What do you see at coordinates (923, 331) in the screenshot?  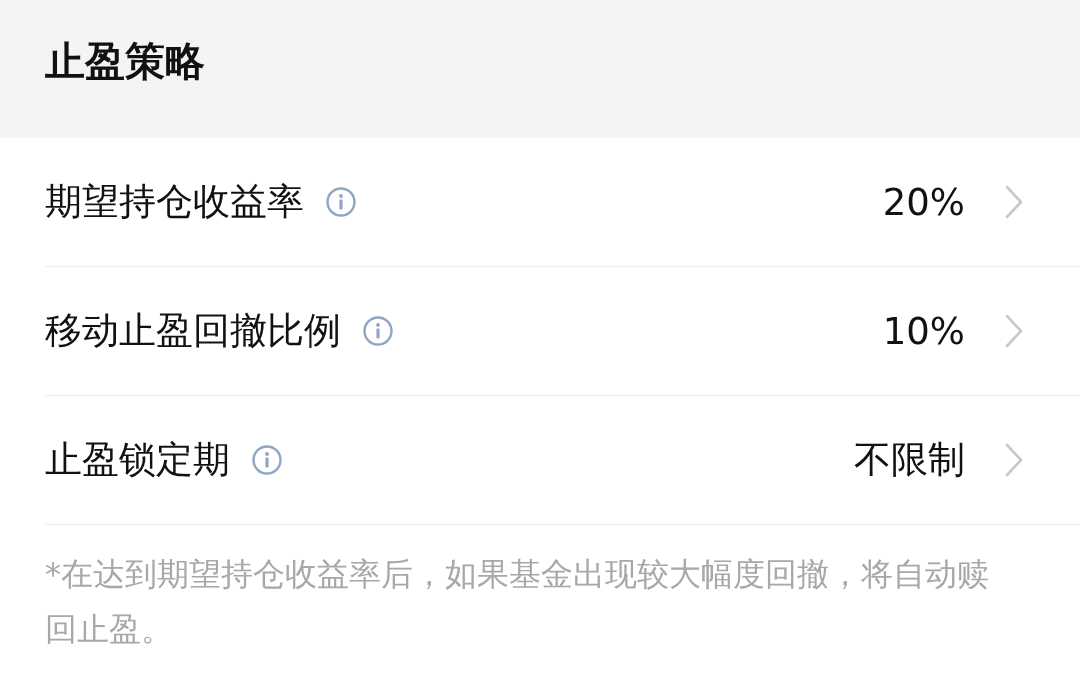 I see `setting-value: 10%` at bounding box center [923, 331].